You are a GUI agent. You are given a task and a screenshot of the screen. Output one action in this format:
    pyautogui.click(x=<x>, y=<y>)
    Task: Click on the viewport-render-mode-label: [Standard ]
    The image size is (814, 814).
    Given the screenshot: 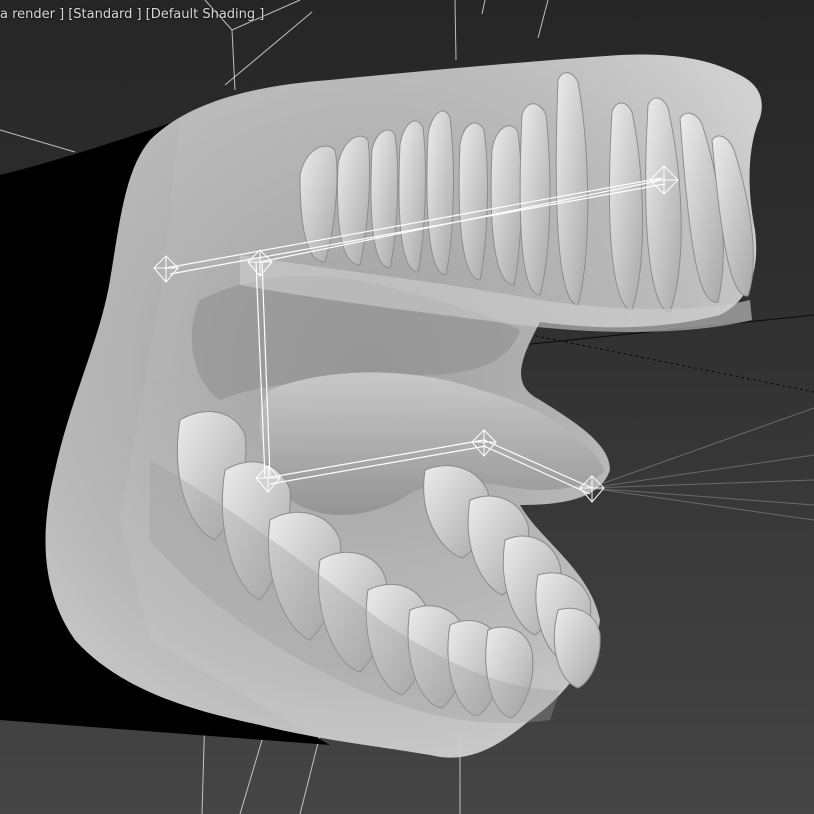 What is the action you would take?
    pyautogui.click(x=104, y=15)
    